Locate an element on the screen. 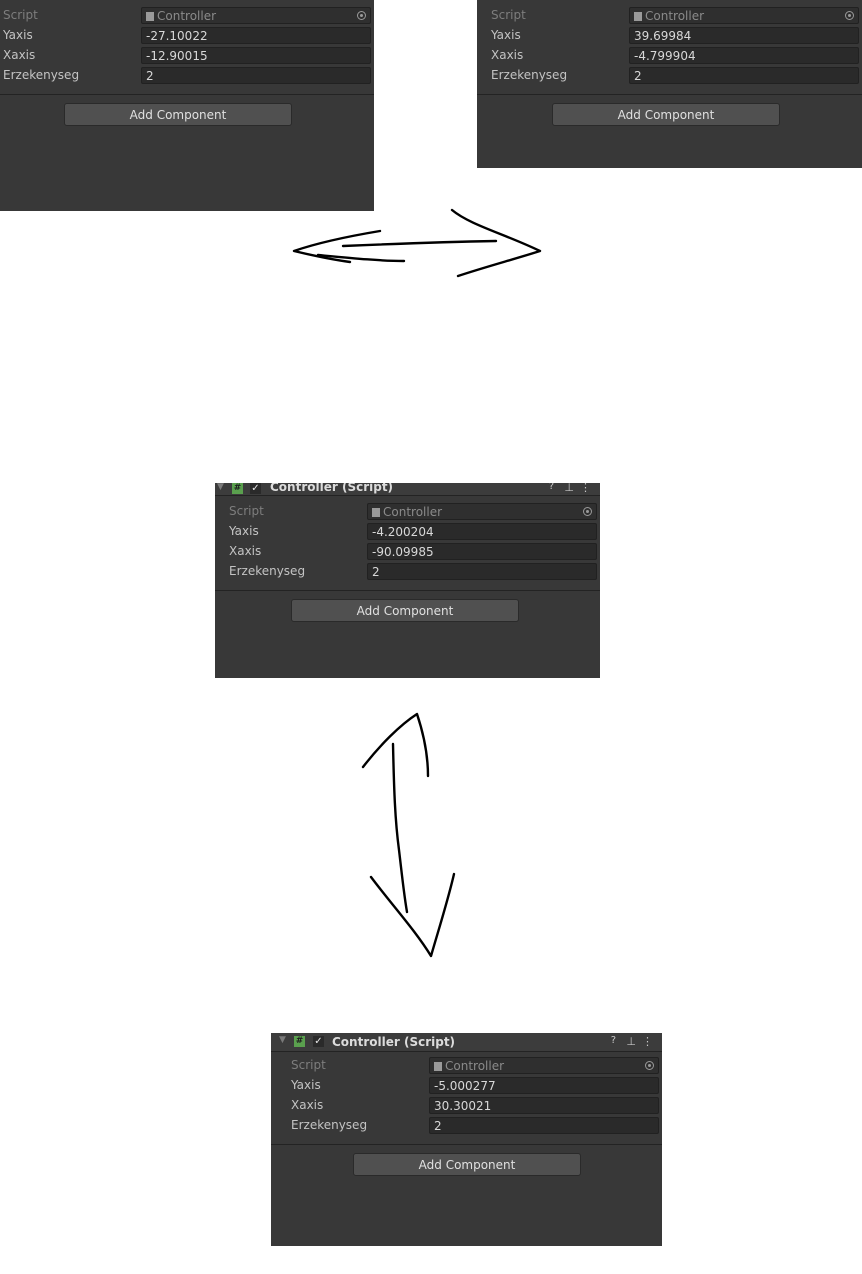  xaxis-row: Xaxis -90.09985 is located at coordinates (407, 552).